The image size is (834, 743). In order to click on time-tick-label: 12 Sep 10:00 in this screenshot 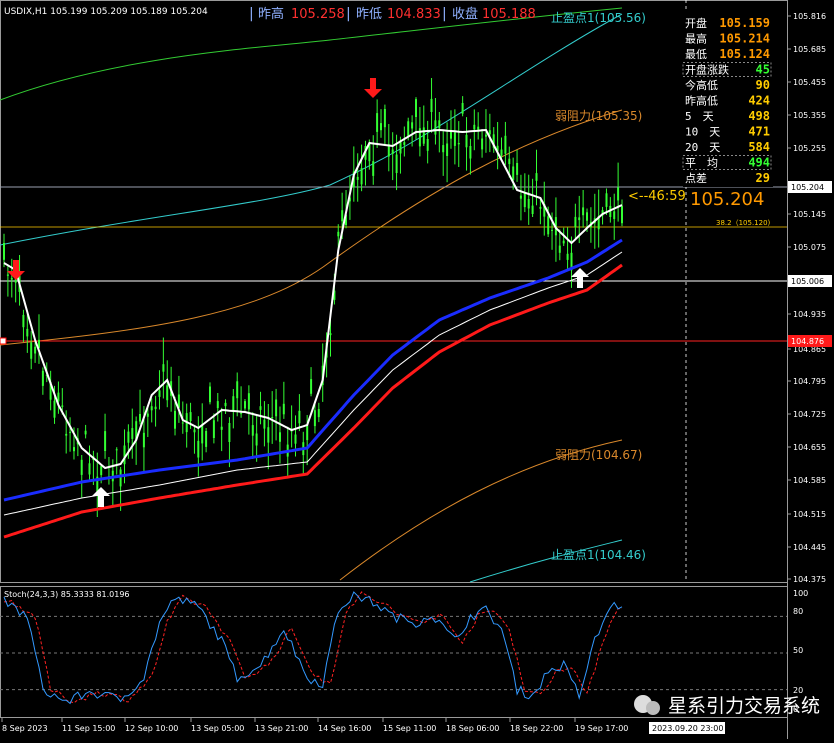, I will do `click(151, 728)`.